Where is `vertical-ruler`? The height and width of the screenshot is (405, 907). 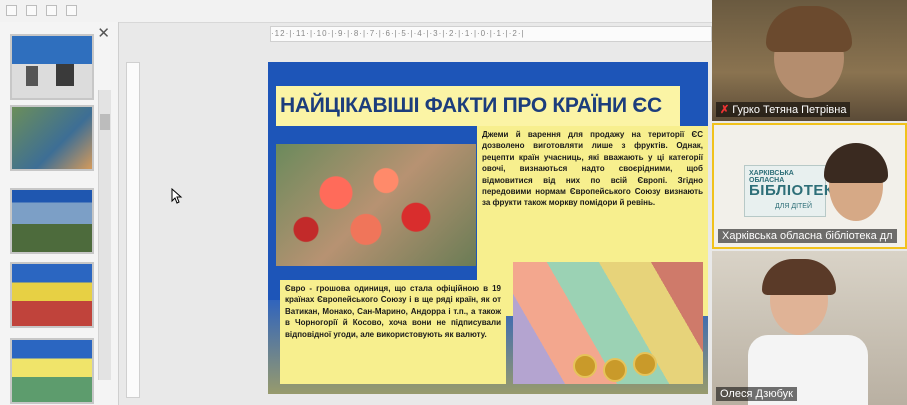
vertical-ruler is located at coordinates (133, 230).